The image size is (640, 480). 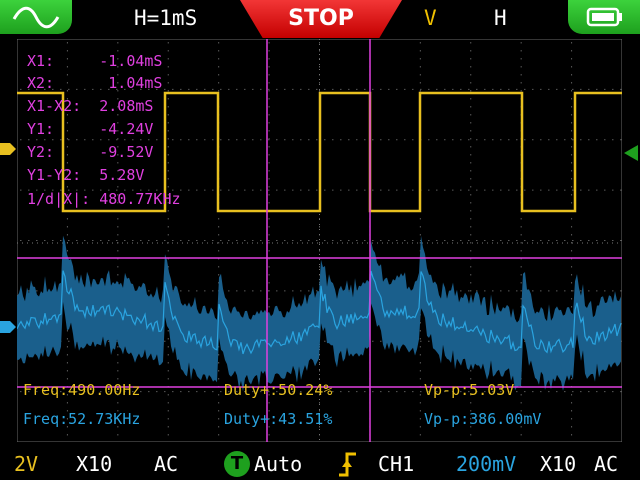 What do you see at coordinates (483, 419) in the screenshot?
I see `ch2-vpp: Vp-p:386.00mV` at bounding box center [483, 419].